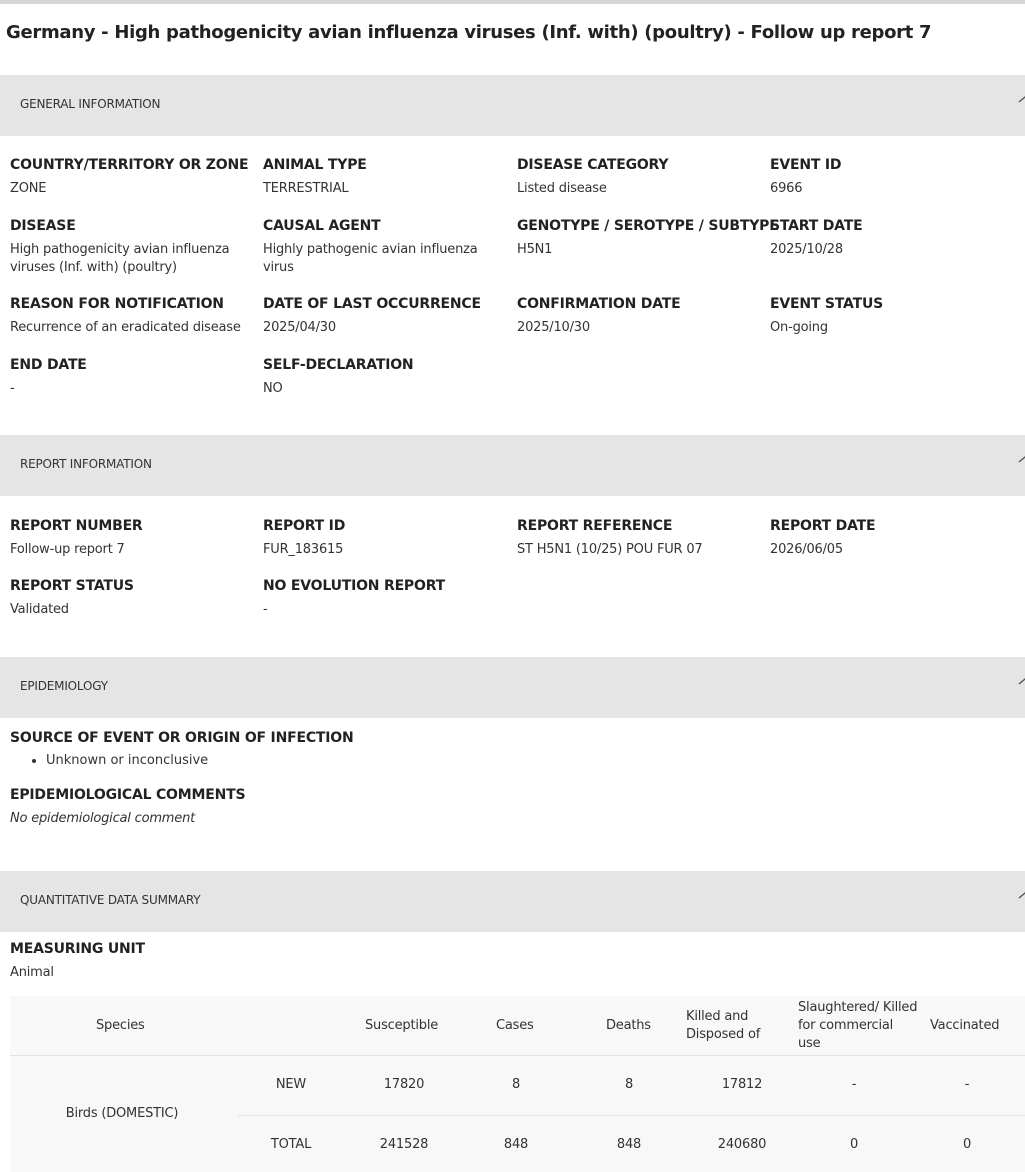 This screenshot has height=1172, width=1025. I want to click on row-kind: NEW, so click(291, 1084).